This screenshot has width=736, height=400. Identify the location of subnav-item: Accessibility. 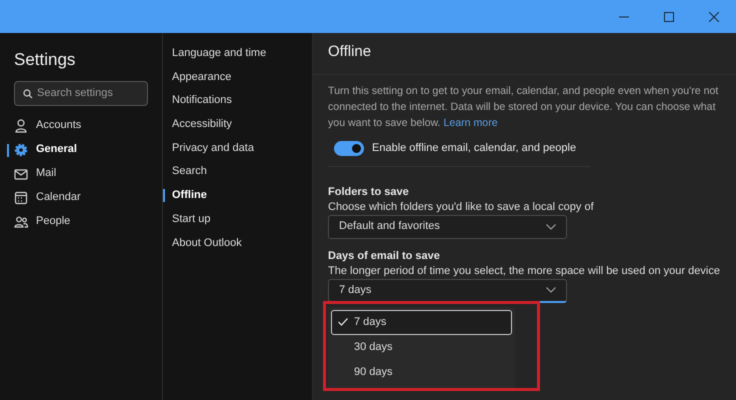
(237, 126).